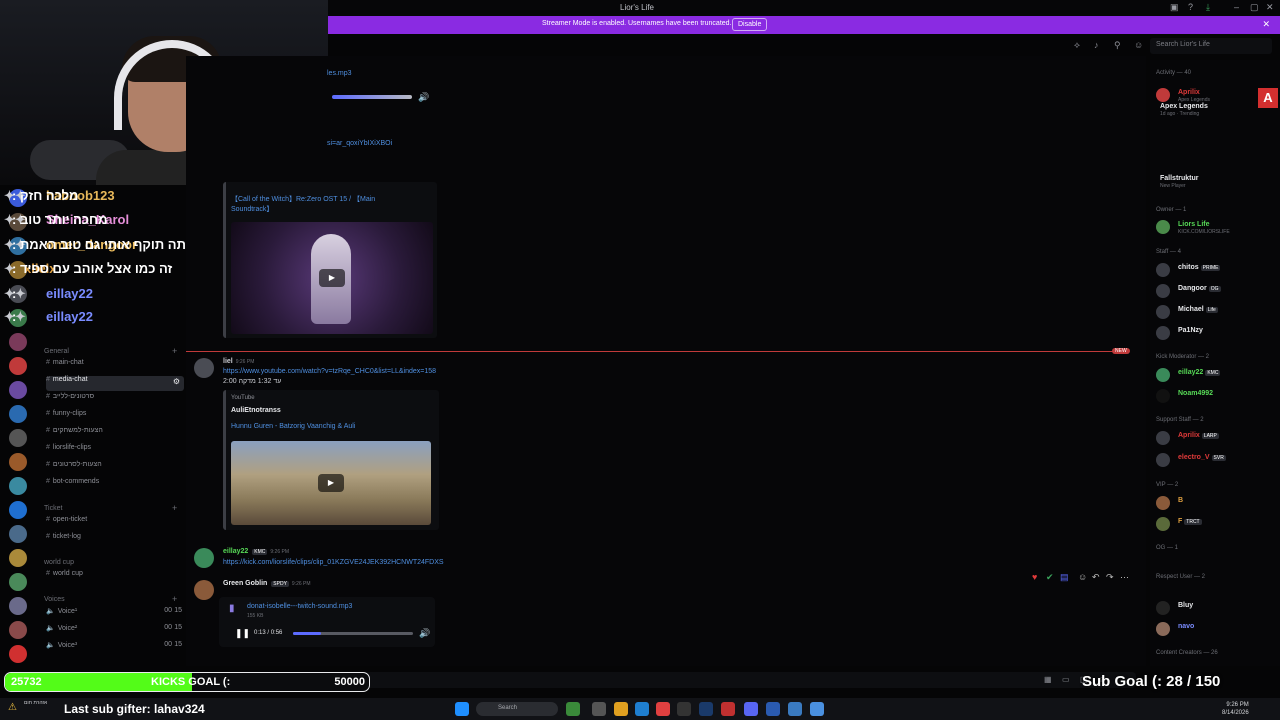 The height and width of the screenshot is (720, 1280). Describe the element at coordinates (1216, 291) in the screenshot. I see `member-row: Dangoor OG` at that location.